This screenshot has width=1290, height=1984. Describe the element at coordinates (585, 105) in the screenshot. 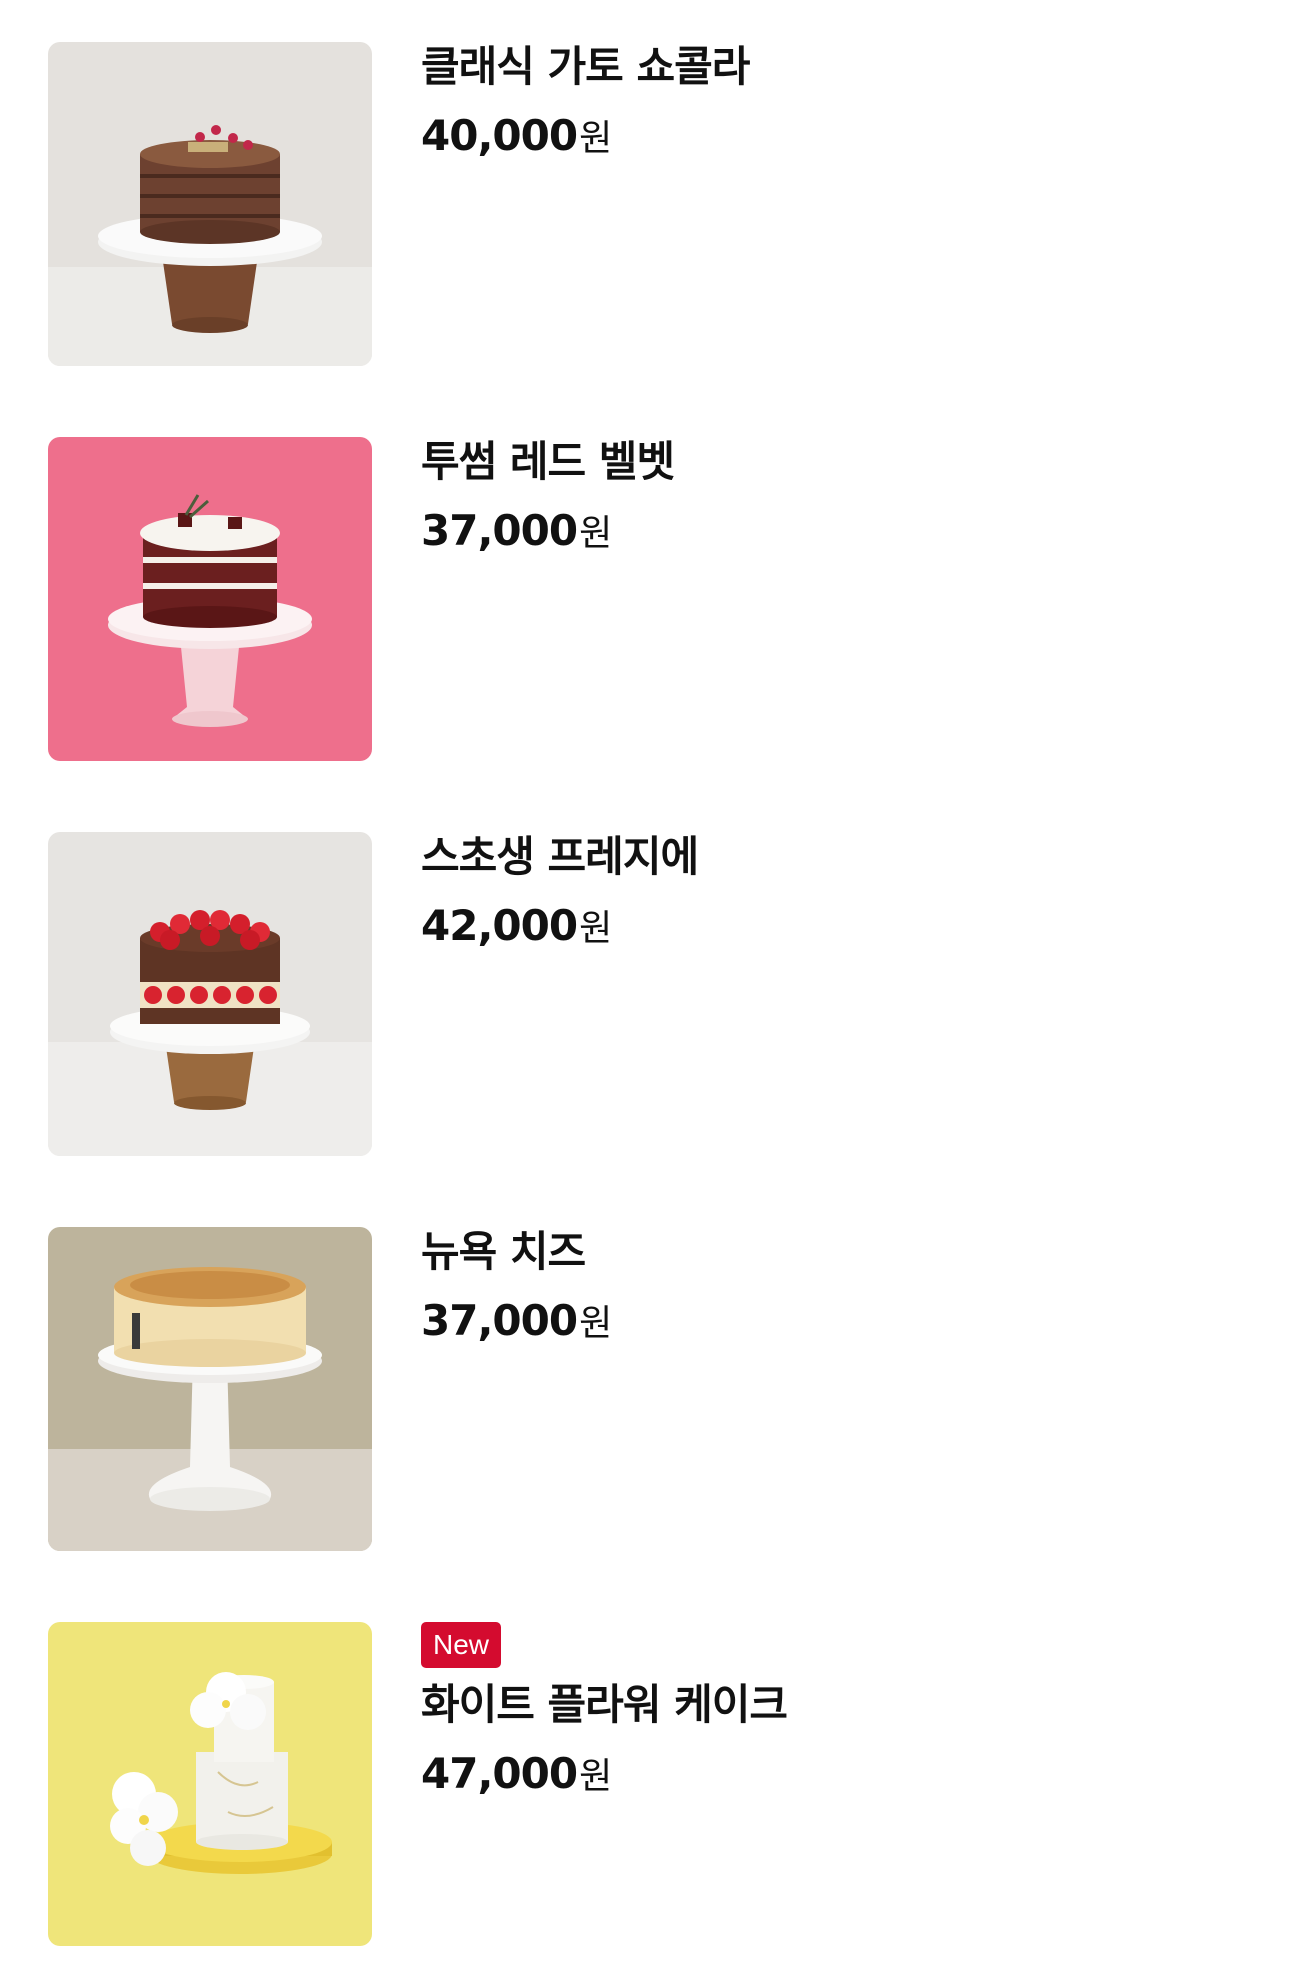

I see `product-info: 클래식 가토 쇼콜라 40,000원` at that location.